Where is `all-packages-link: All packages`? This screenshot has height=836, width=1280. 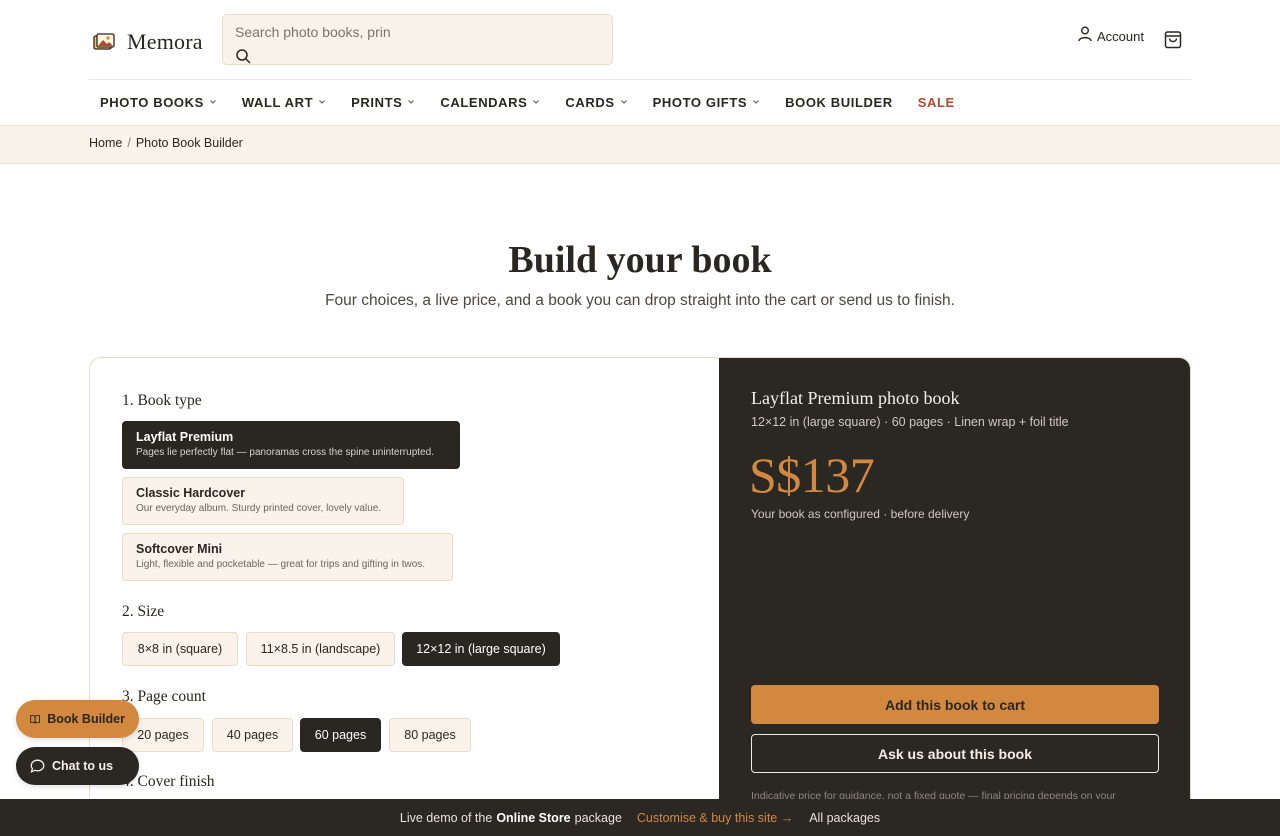
all-packages-link: All packages is located at coordinates (844, 818).